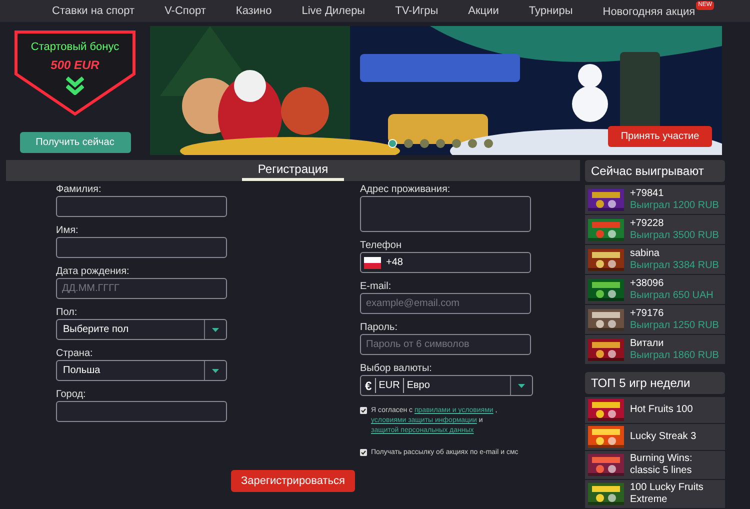  Describe the element at coordinates (379, 327) in the screenshot. I see `field-label: Пароль:` at that location.